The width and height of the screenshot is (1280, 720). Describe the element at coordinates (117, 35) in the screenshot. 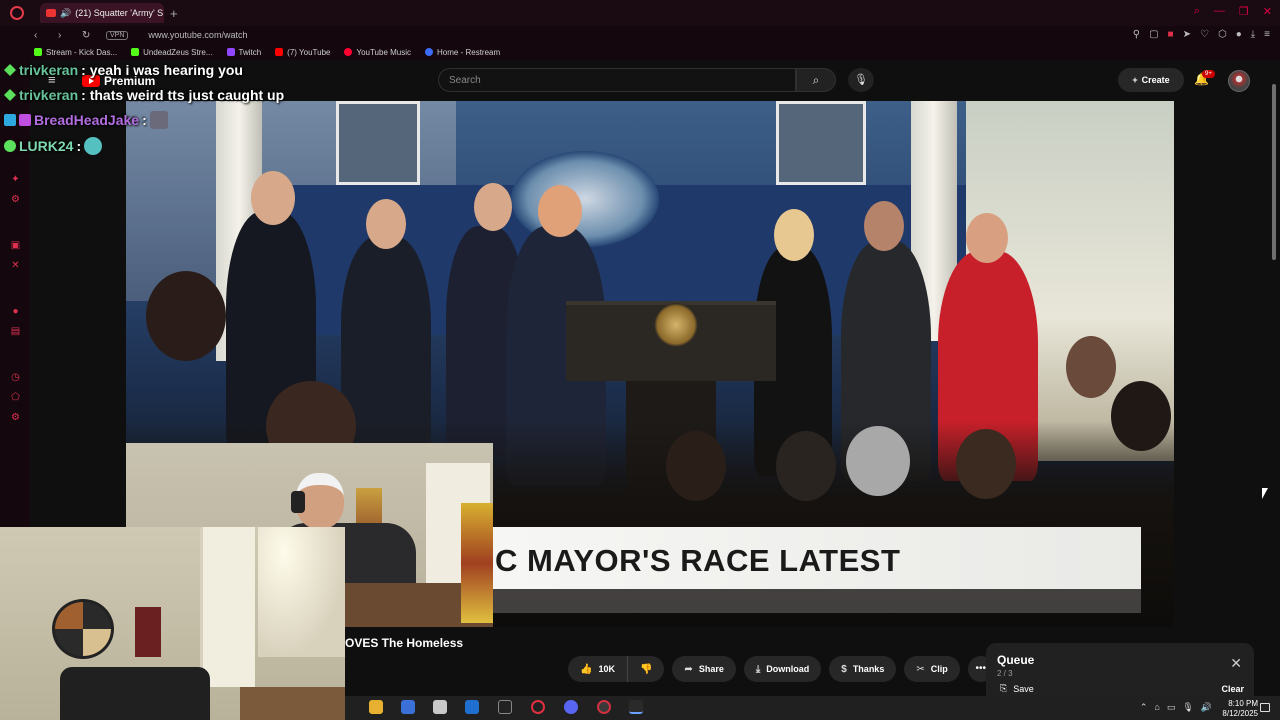

I see `vpn-badge: VPN` at that location.